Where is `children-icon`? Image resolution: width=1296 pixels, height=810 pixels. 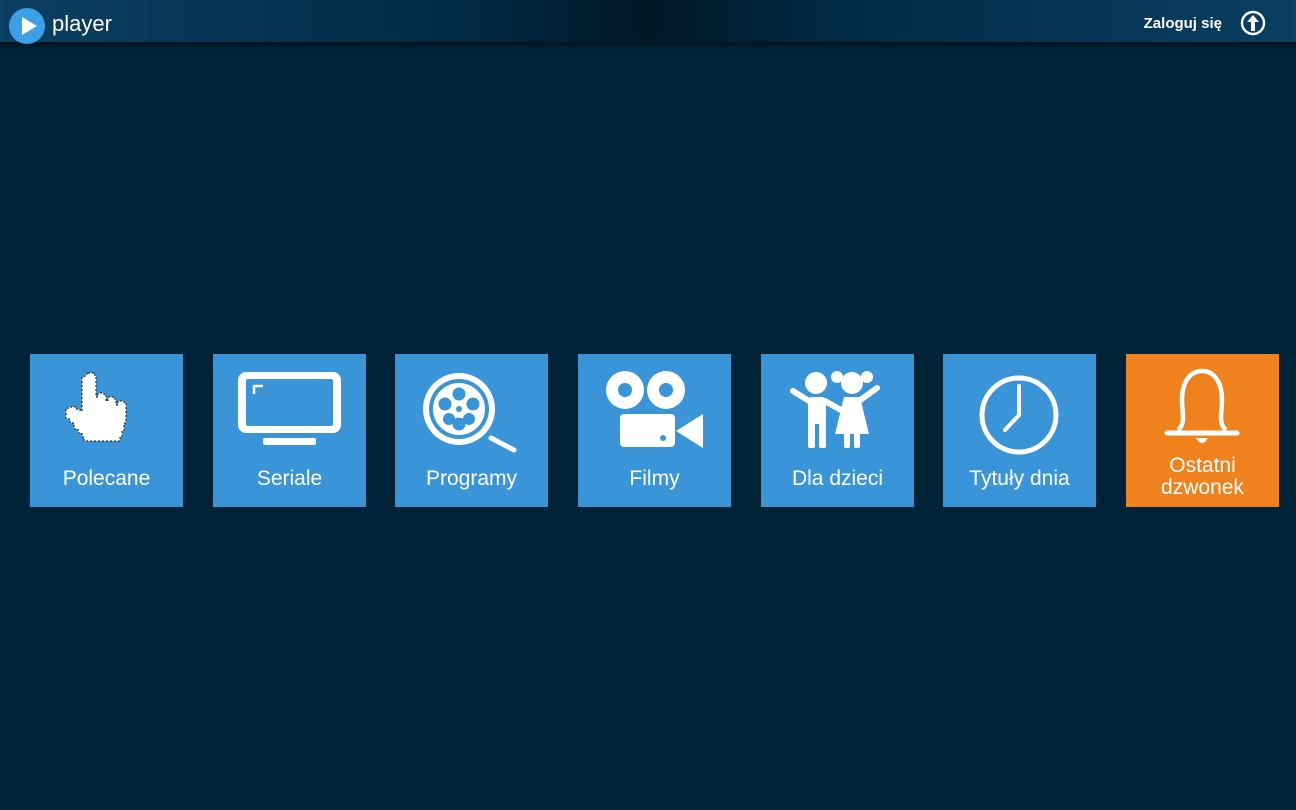
children-icon is located at coordinates (835, 409).